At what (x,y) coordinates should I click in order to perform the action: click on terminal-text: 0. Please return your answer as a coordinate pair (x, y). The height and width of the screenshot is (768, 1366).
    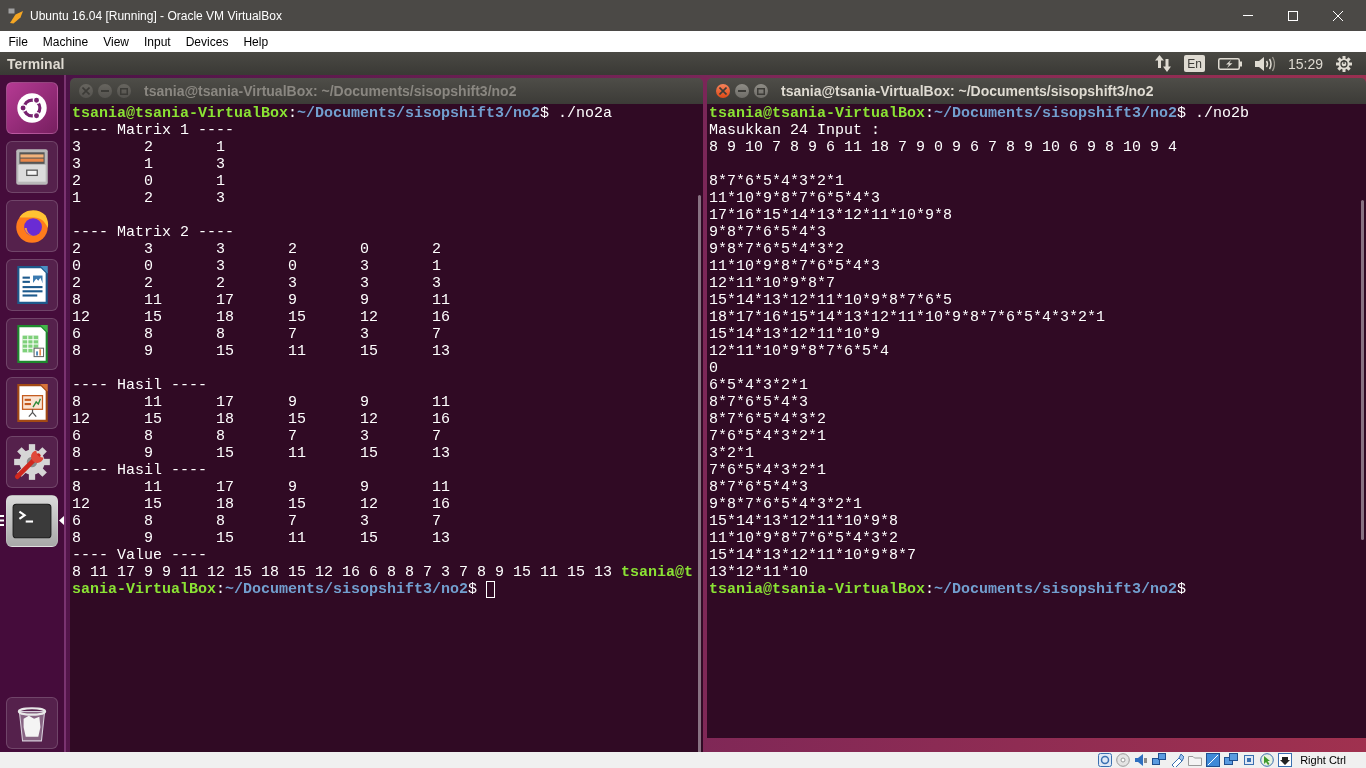
    Looking at the image, I should click on (713, 368).